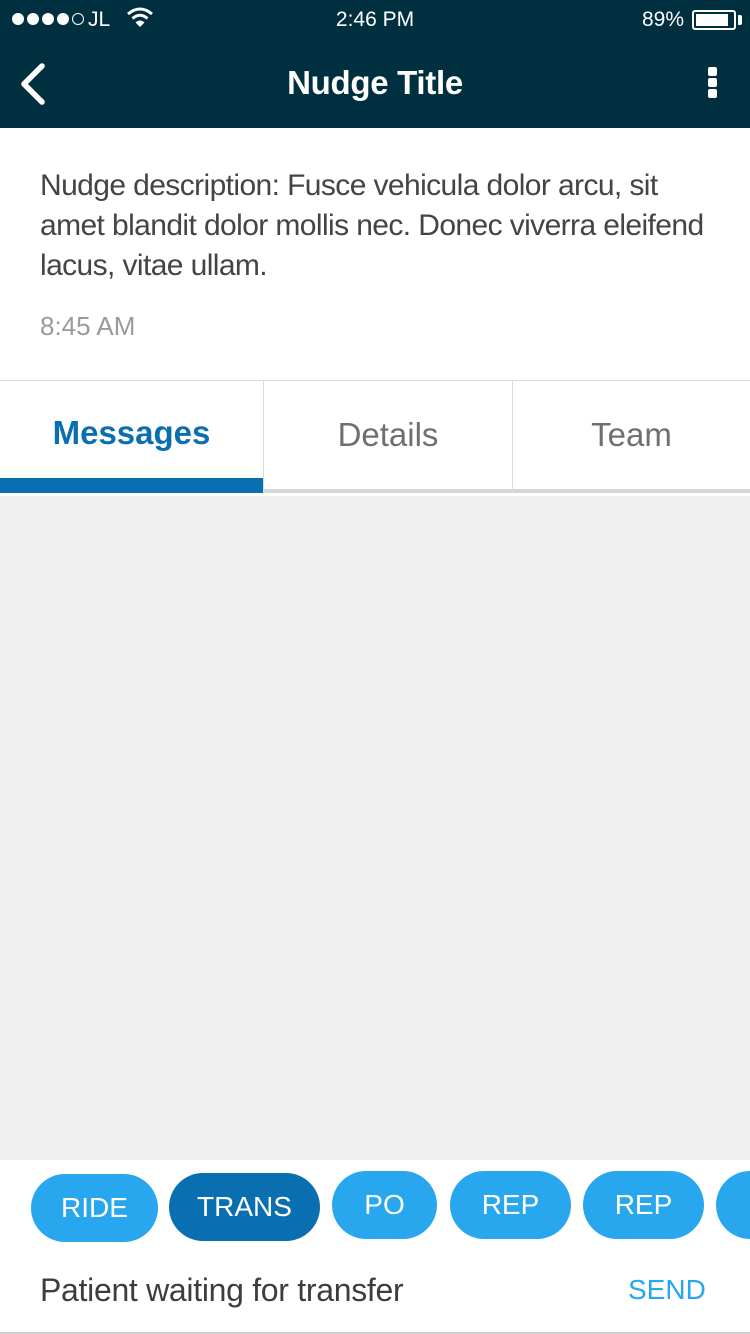 This screenshot has width=750, height=1334. What do you see at coordinates (662, 19) in the screenshot?
I see `battery-percent: 89%` at bounding box center [662, 19].